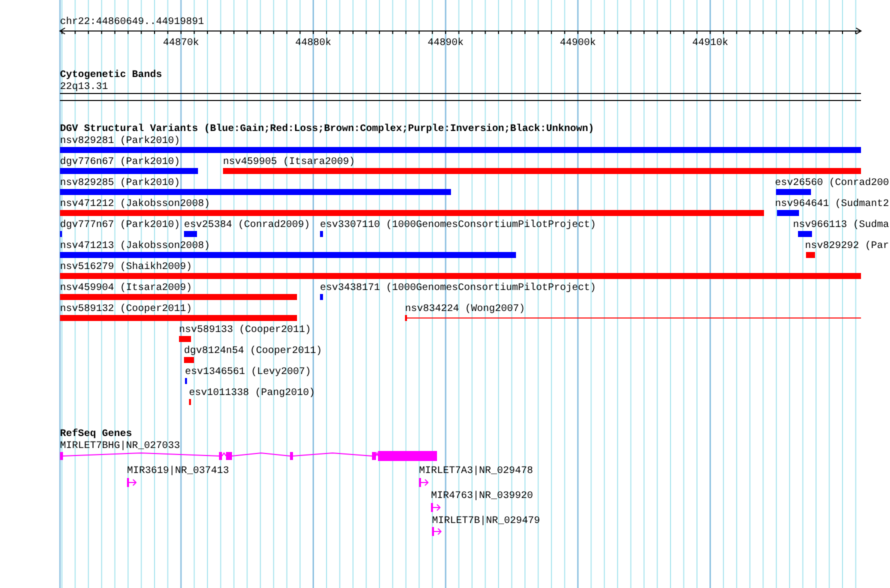 This screenshot has height=588, width=890. I want to click on variant-label: esv3307110 (1000GenomesConsortiumPilotProject), so click(458, 225).